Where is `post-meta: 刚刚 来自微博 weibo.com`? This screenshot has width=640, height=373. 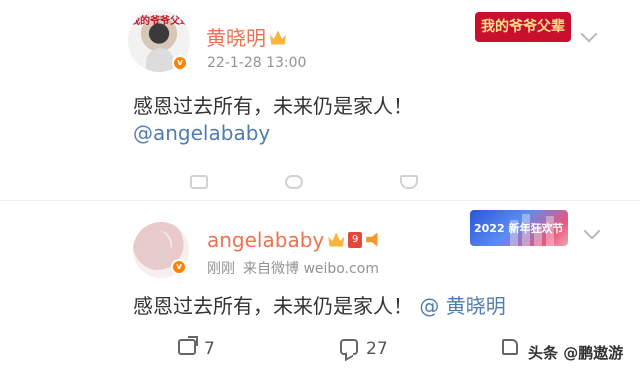 post-meta: 刚刚 来自微博 weibo.com is located at coordinates (293, 268).